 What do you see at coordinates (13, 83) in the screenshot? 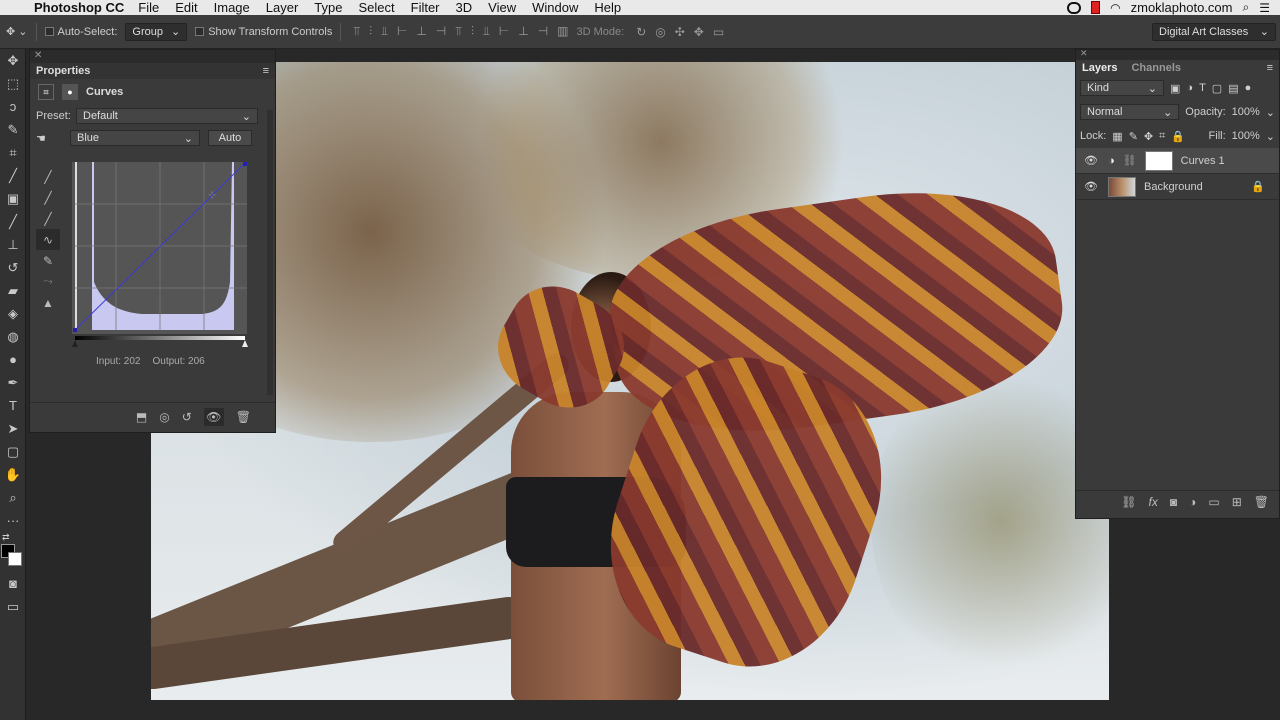
I see `marquee-tool-icon: ⬚` at bounding box center [13, 83].